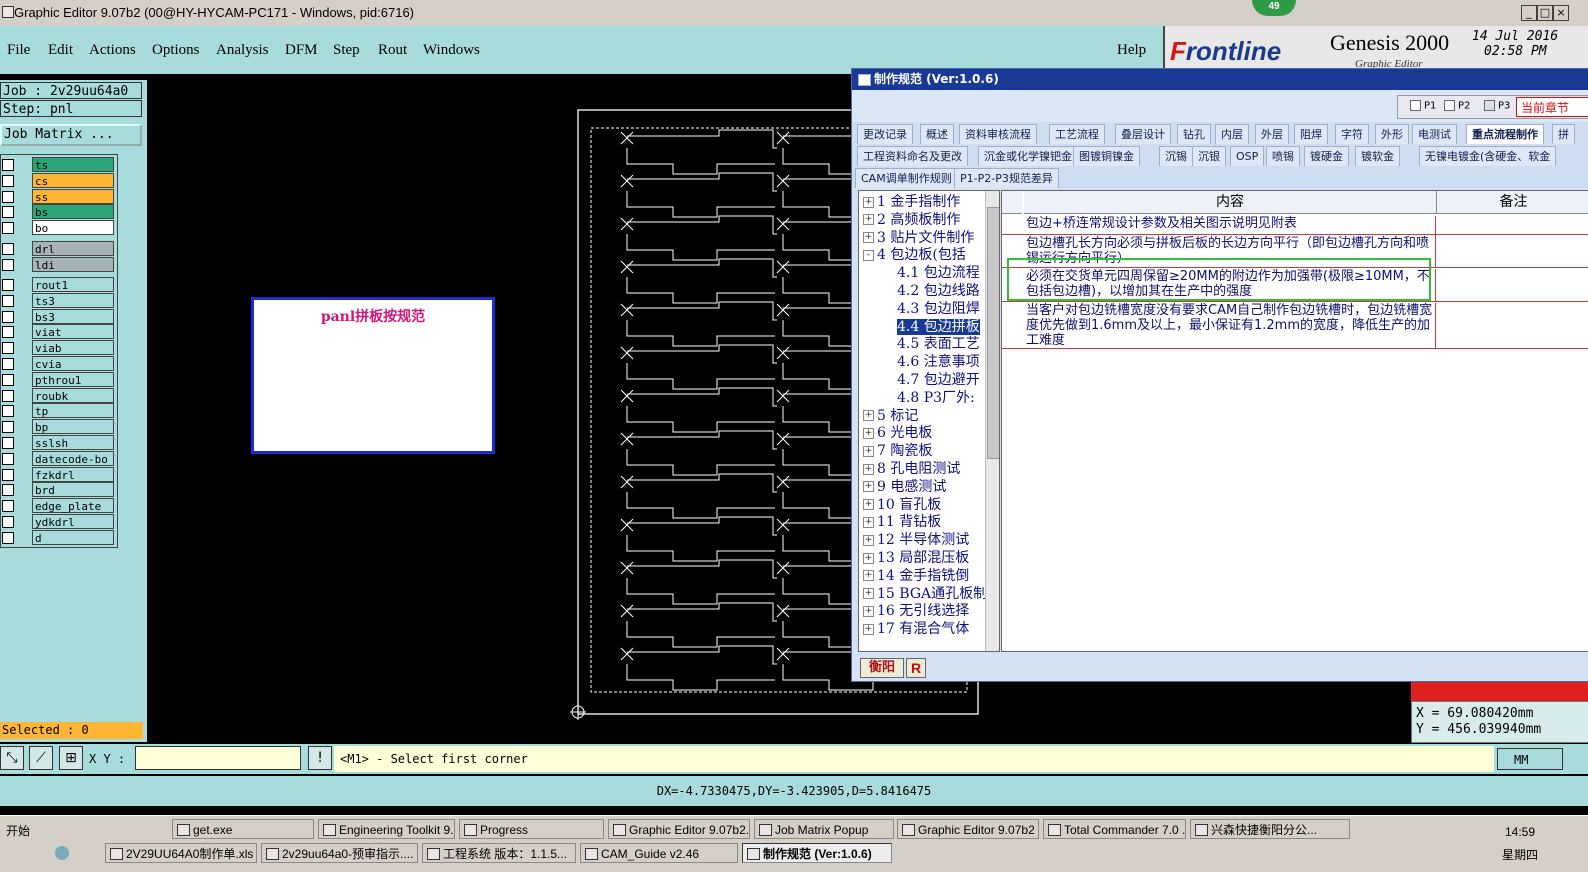  Describe the element at coordinates (911, 469) in the screenshot. I see `tree-item: +8 孔电阻测试` at that location.